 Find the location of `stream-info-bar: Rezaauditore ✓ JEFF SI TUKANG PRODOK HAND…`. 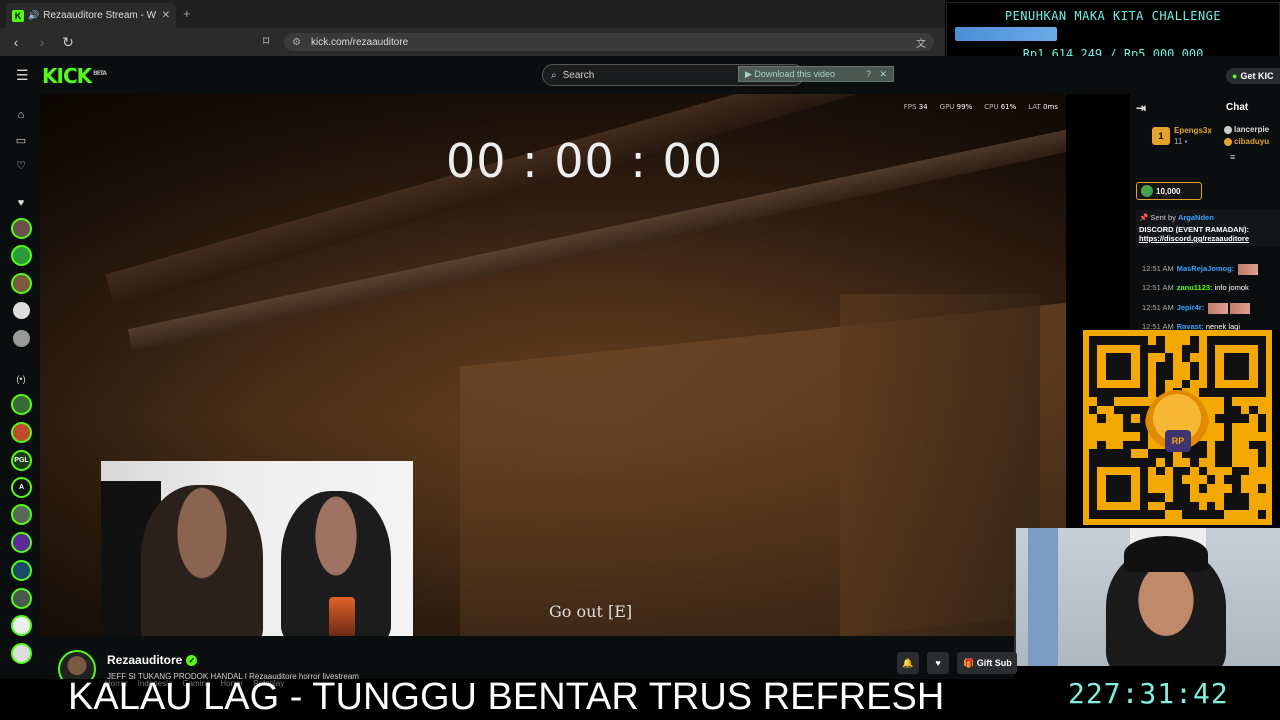

stream-info-bar: Rezaauditore ✓ JEFF SI TUKANG PRODOK HAND… is located at coordinates (528, 662).